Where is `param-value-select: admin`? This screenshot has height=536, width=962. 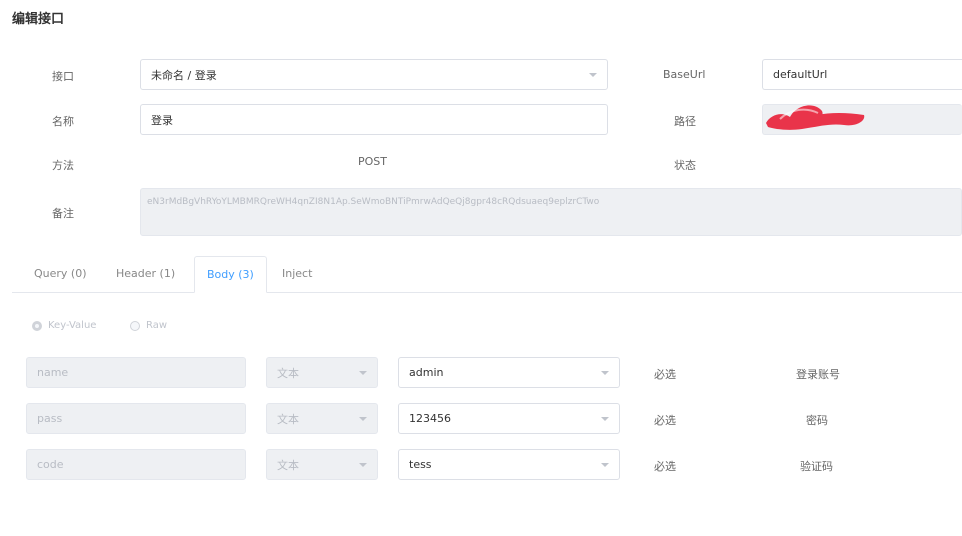 param-value-select: admin is located at coordinates (509, 372).